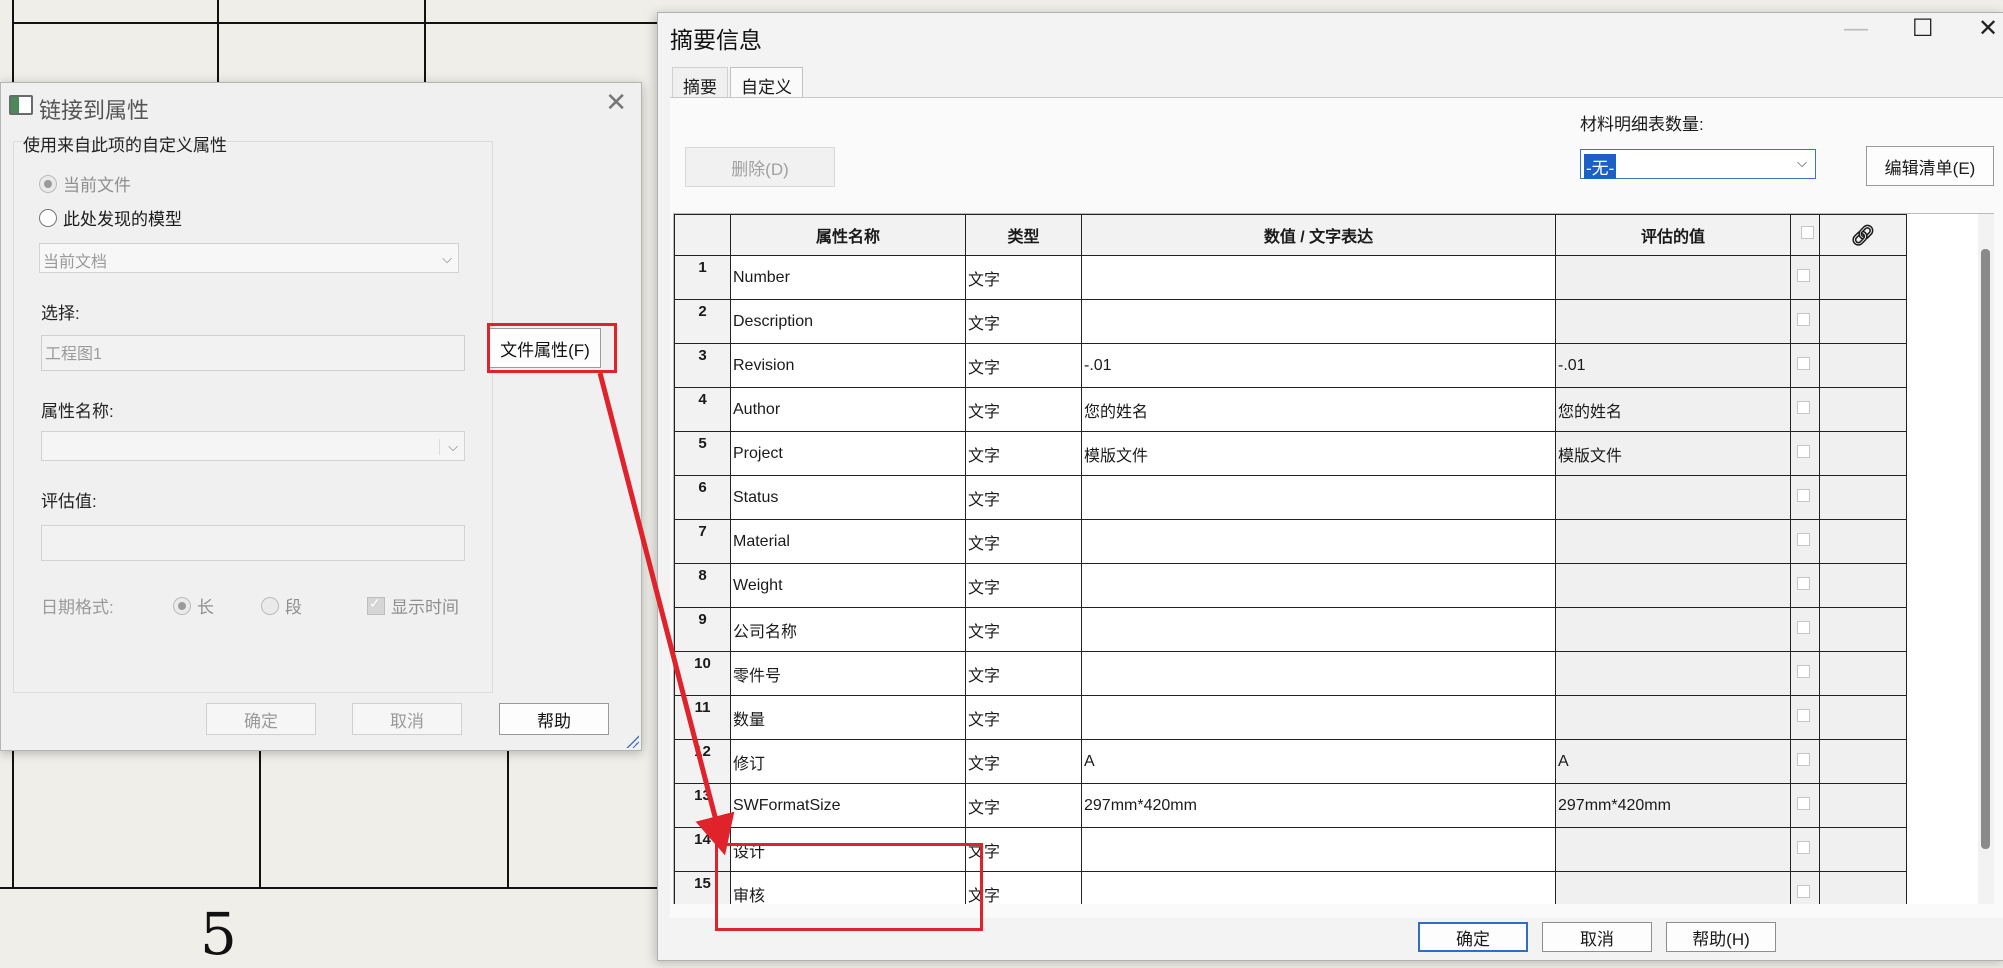 The image size is (2003, 968). I want to click on arrow-line, so click(666, 614).